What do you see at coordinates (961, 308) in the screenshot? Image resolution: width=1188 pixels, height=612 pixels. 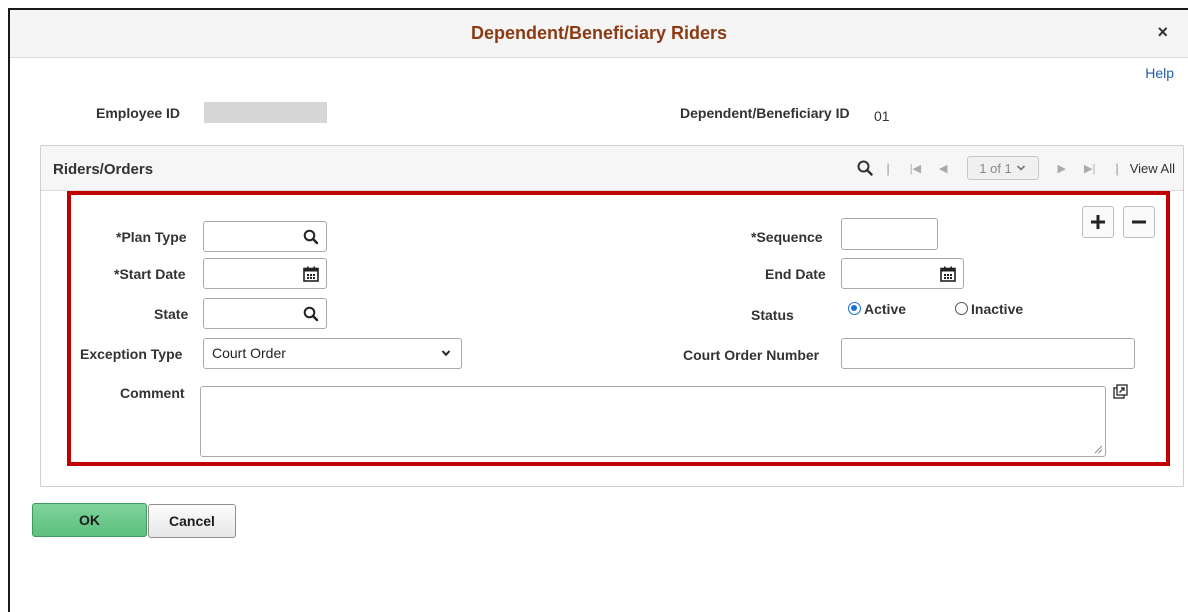 I see `status-inactive-radio` at bounding box center [961, 308].